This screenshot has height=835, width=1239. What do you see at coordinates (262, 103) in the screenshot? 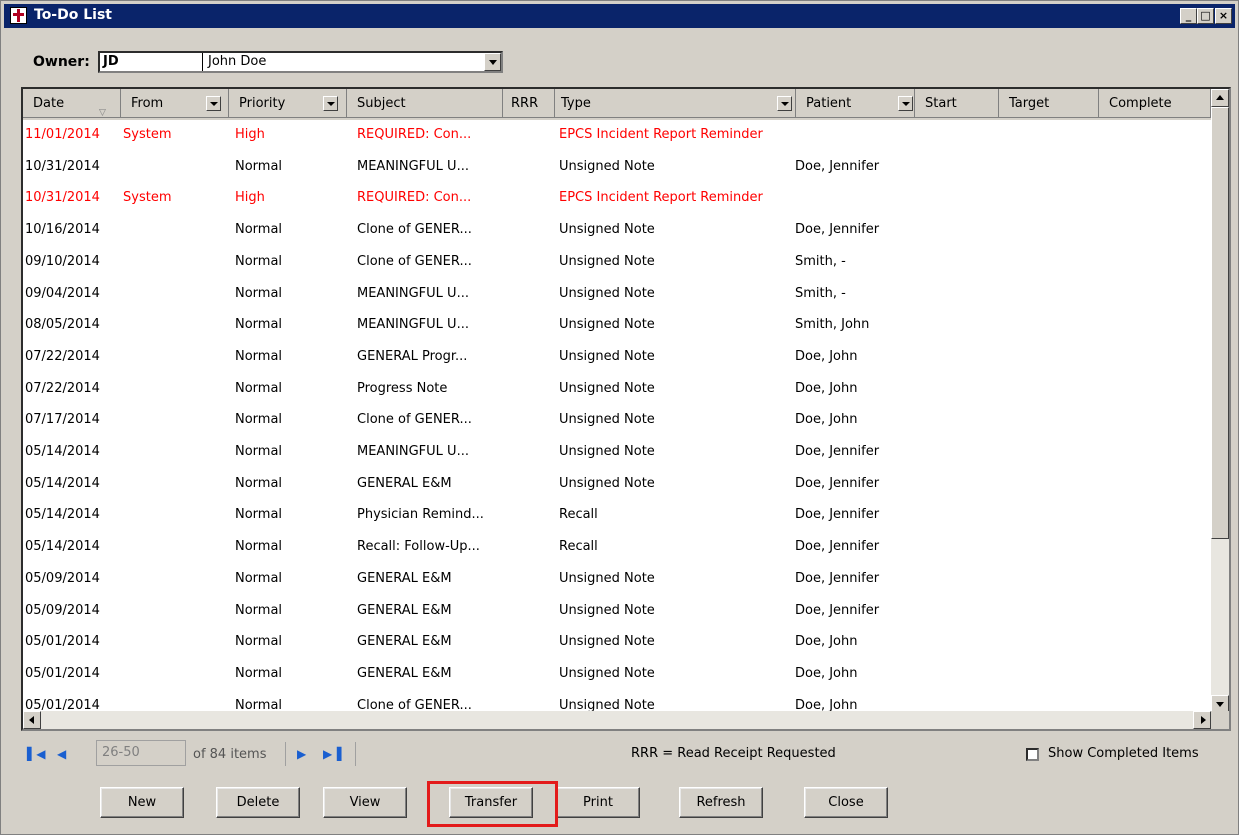
I see `column-label: Priority` at bounding box center [262, 103].